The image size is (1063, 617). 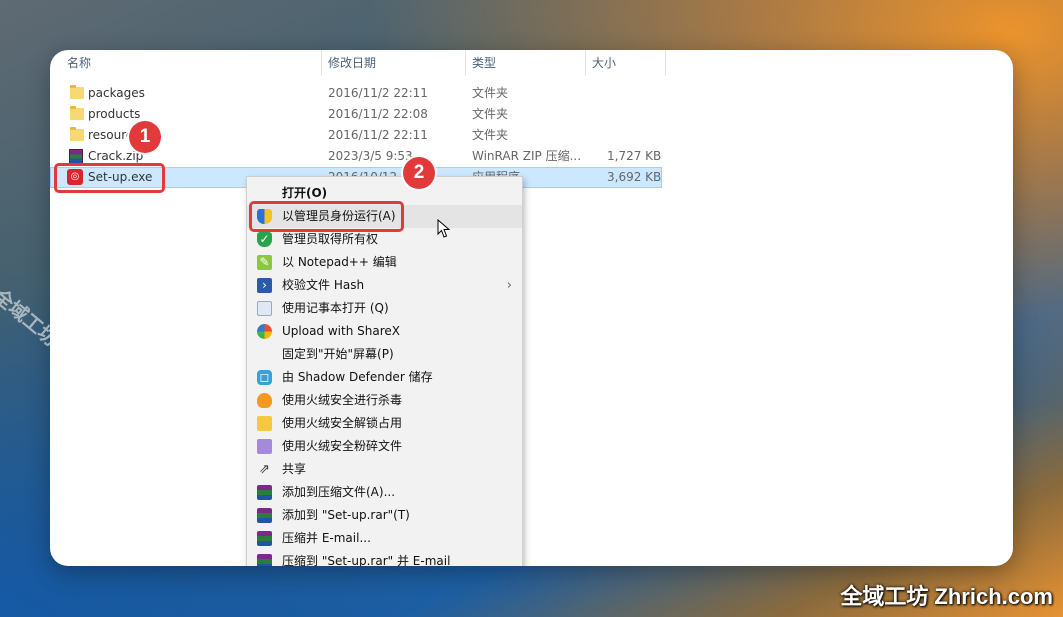 What do you see at coordinates (370, 156) in the screenshot?
I see `file-date: 2023/3/5 9:53` at bounding box center [370, 156].